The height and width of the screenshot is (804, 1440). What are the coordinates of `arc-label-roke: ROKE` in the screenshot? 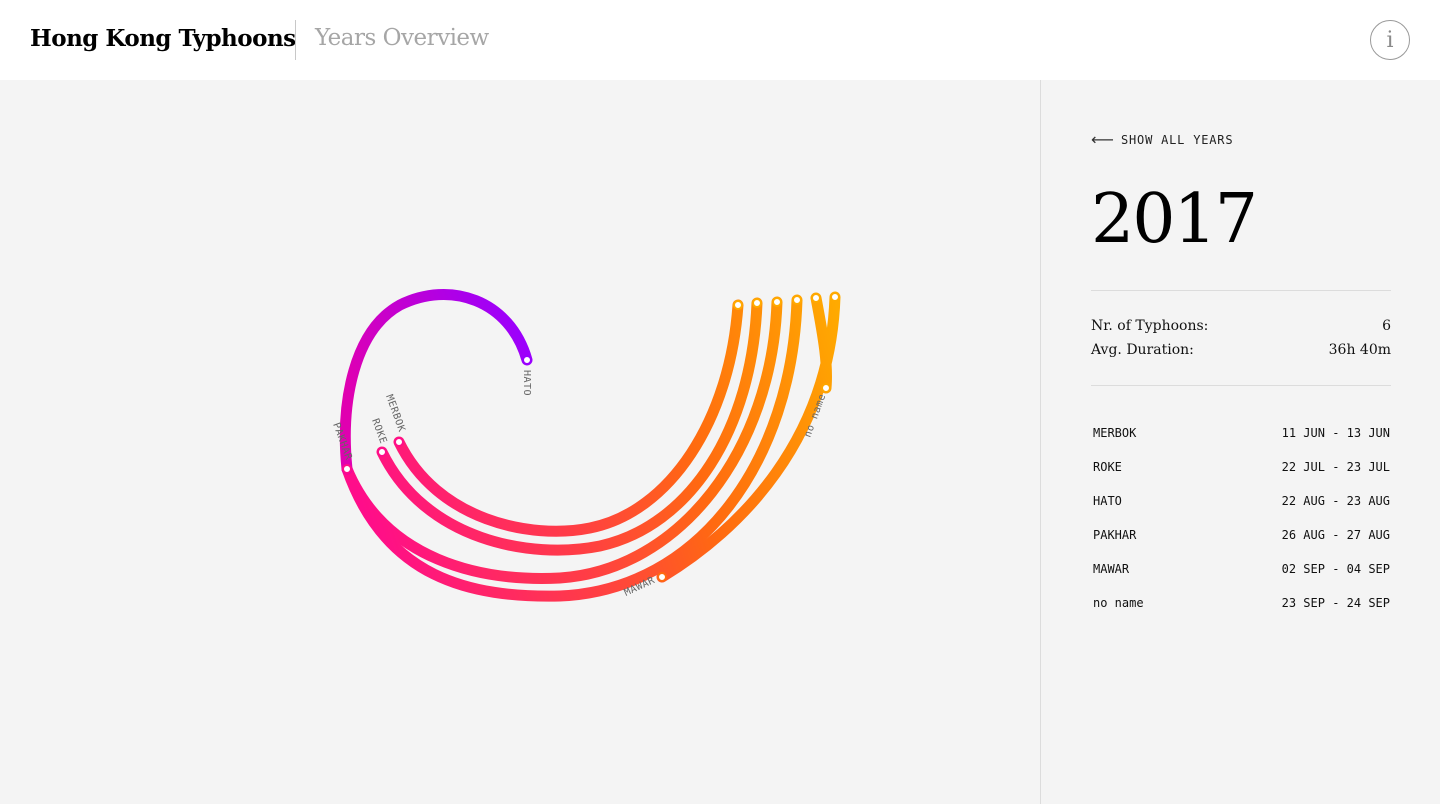 It's located at (378, 431).